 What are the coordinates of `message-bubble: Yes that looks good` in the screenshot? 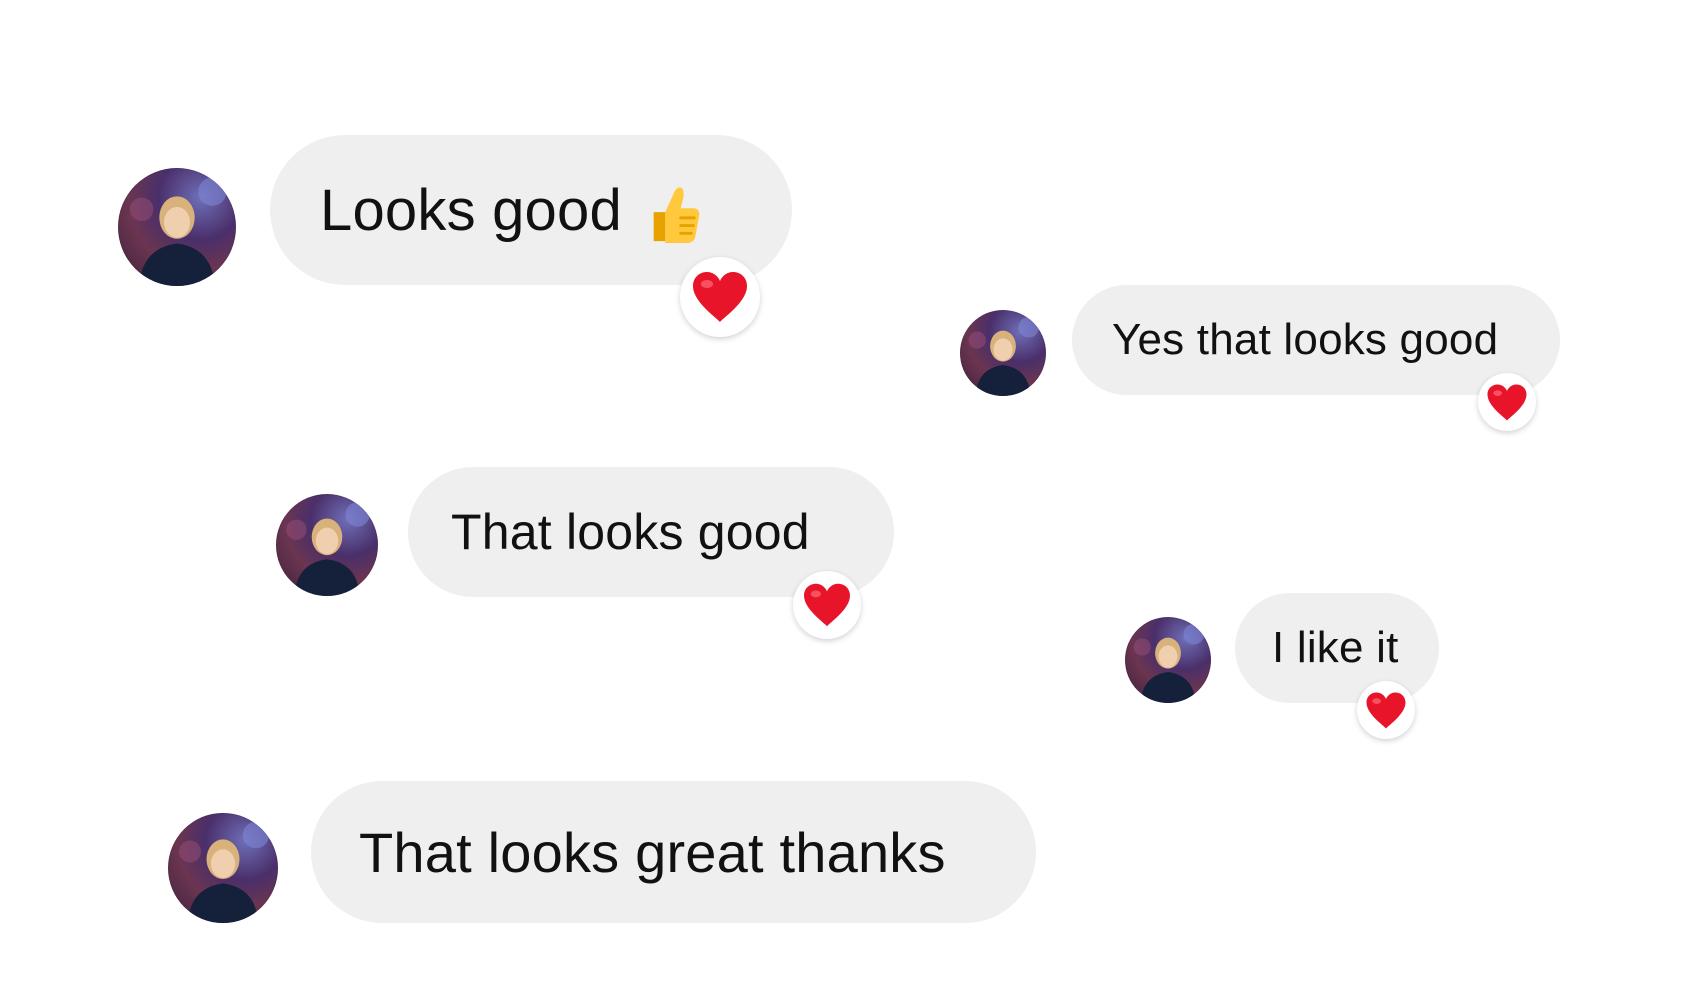 It's located at (1316, 340).